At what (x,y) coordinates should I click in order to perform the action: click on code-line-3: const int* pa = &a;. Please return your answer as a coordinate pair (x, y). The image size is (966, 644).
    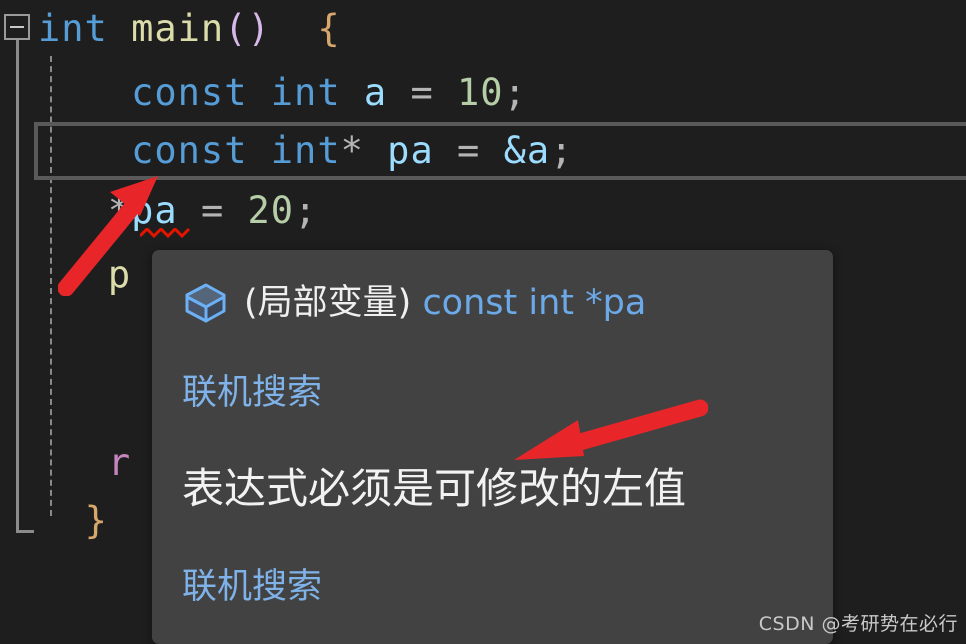
    Looking at the image, I should click on (305, 151).